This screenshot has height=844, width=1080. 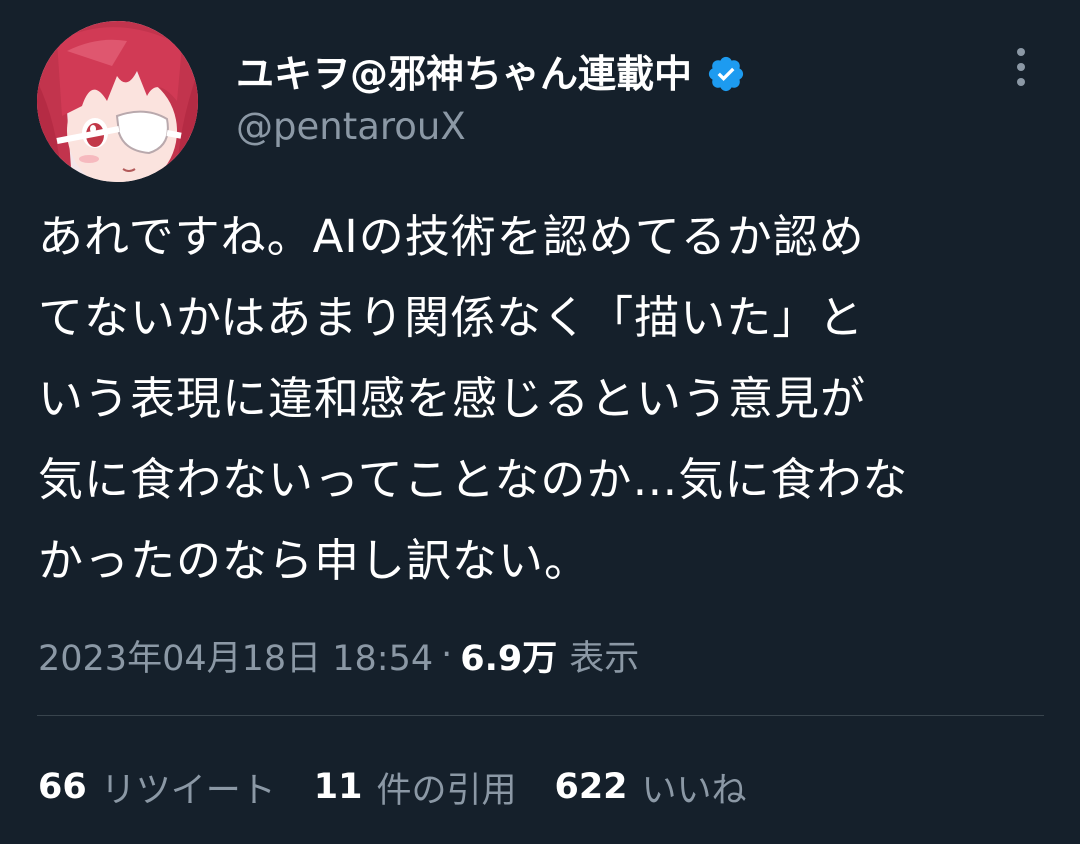 I want to click on retweets-count: 66, so click(x=62, y=787).